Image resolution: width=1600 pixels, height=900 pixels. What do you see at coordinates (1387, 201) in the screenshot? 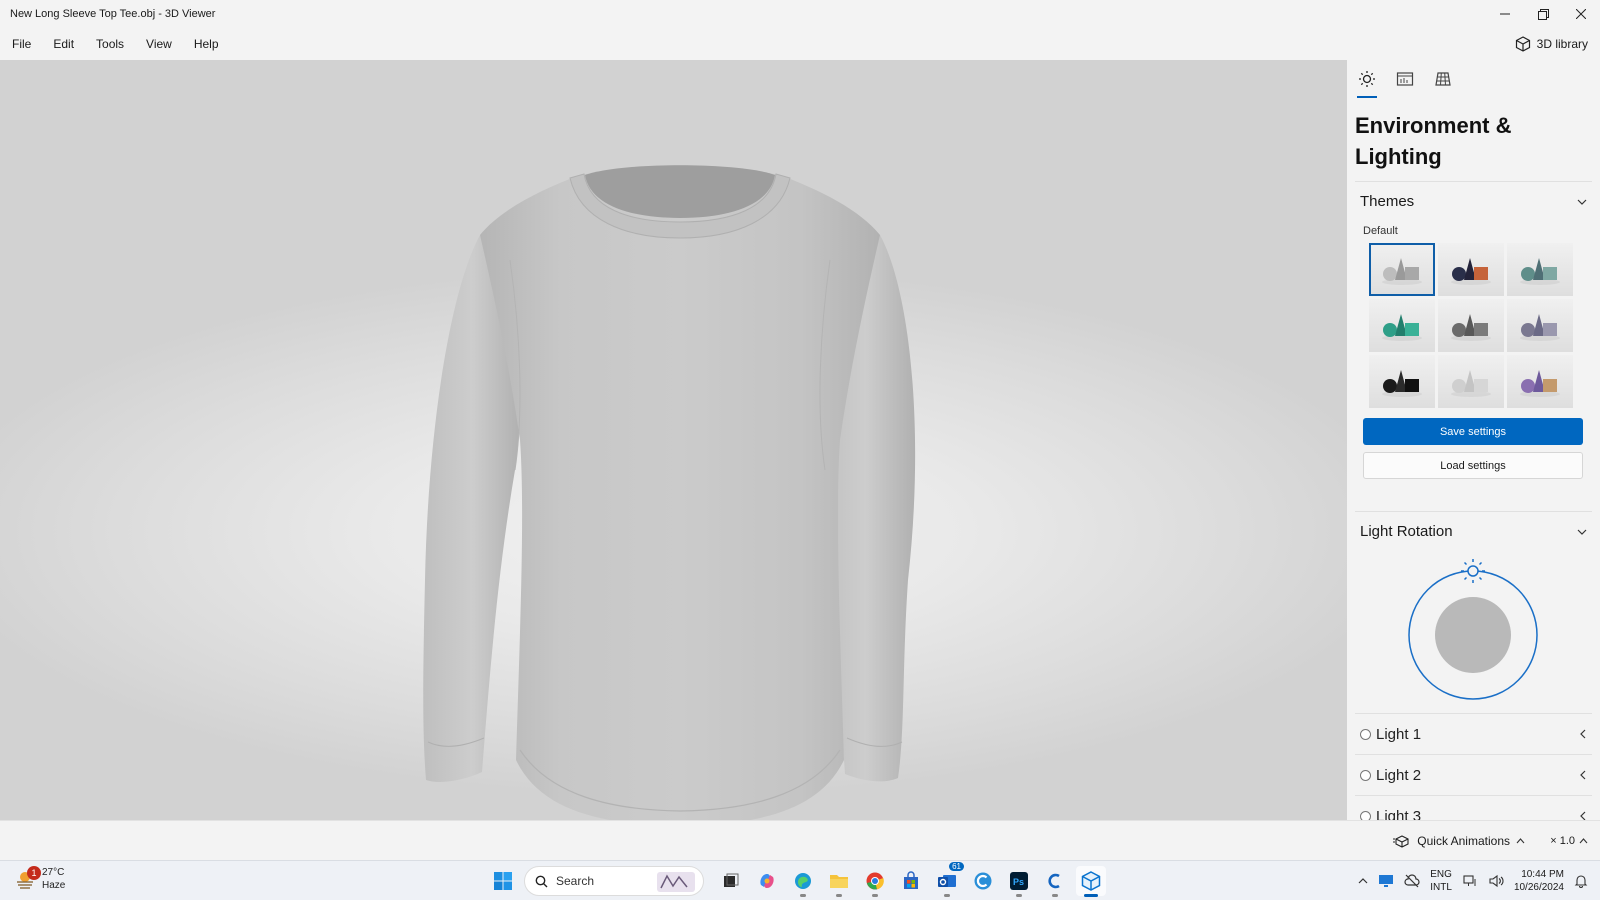
I see `themes-label: Themes` at bounding box center [1387, 201].